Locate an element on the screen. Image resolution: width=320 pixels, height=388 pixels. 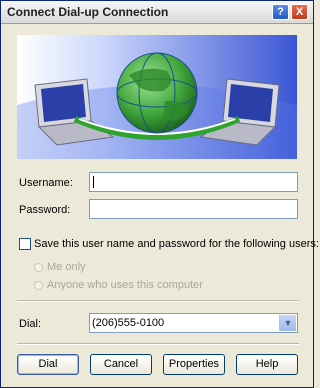
text-caret is located at coordinates (93, 182).